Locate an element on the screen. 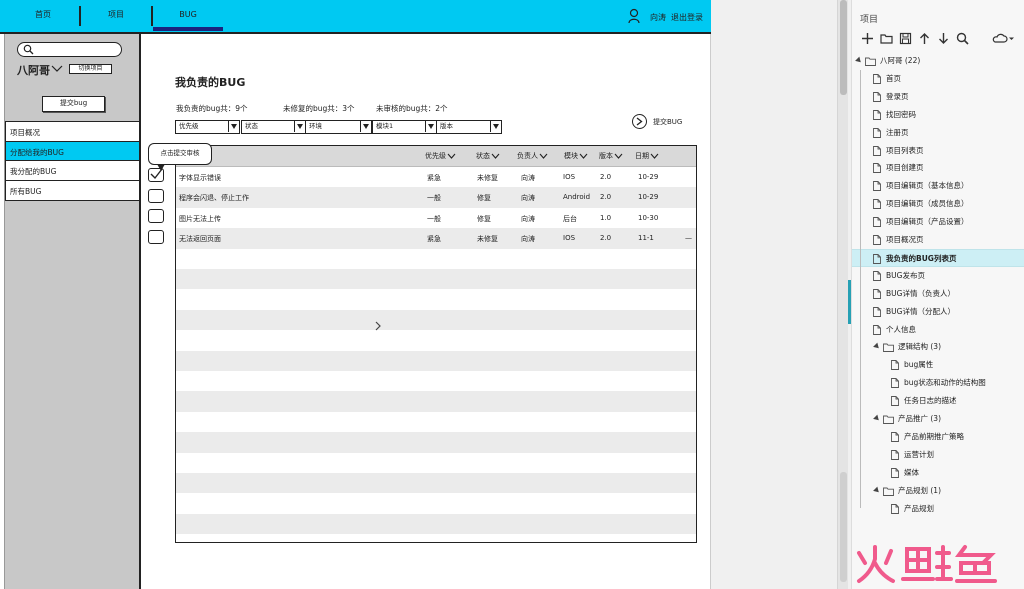 Image resolution: width=1024 pixels, height=589 pixels. tree-page-item: 任务日志的描述 is located at coordinates (938, 401).